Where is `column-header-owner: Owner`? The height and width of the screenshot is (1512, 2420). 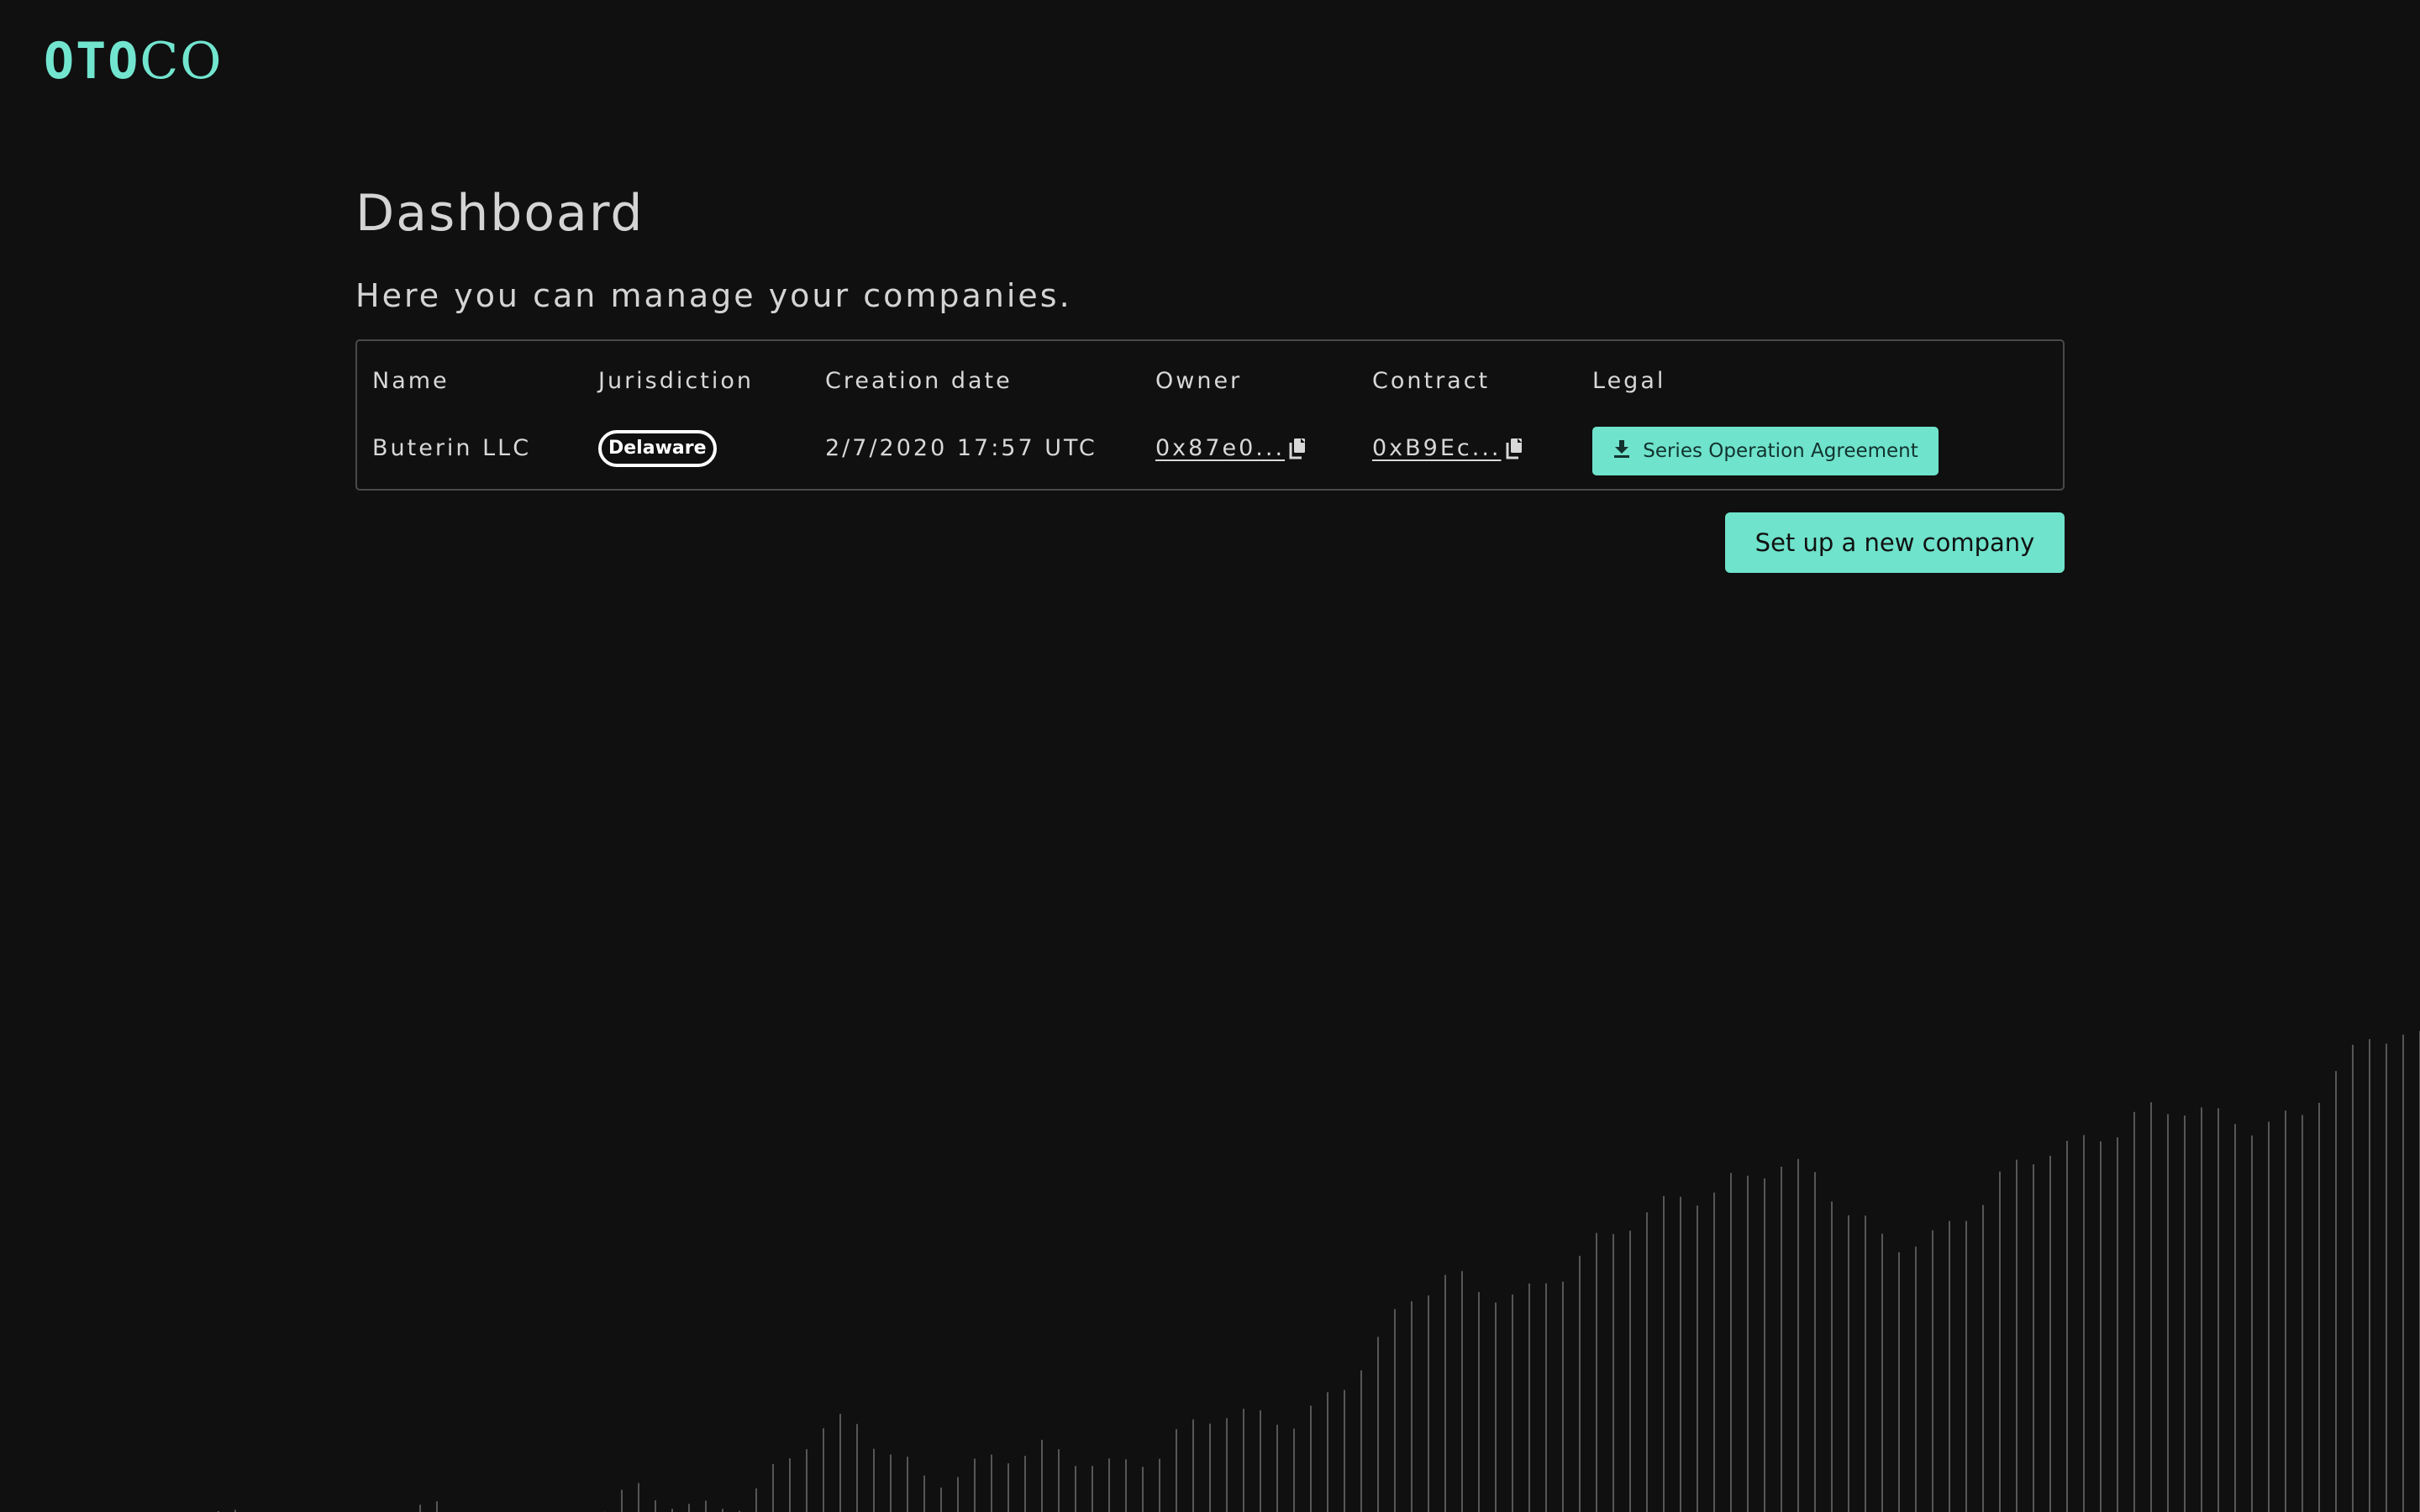 column-header-owner: Owner is located at coordinates (1199, 381).